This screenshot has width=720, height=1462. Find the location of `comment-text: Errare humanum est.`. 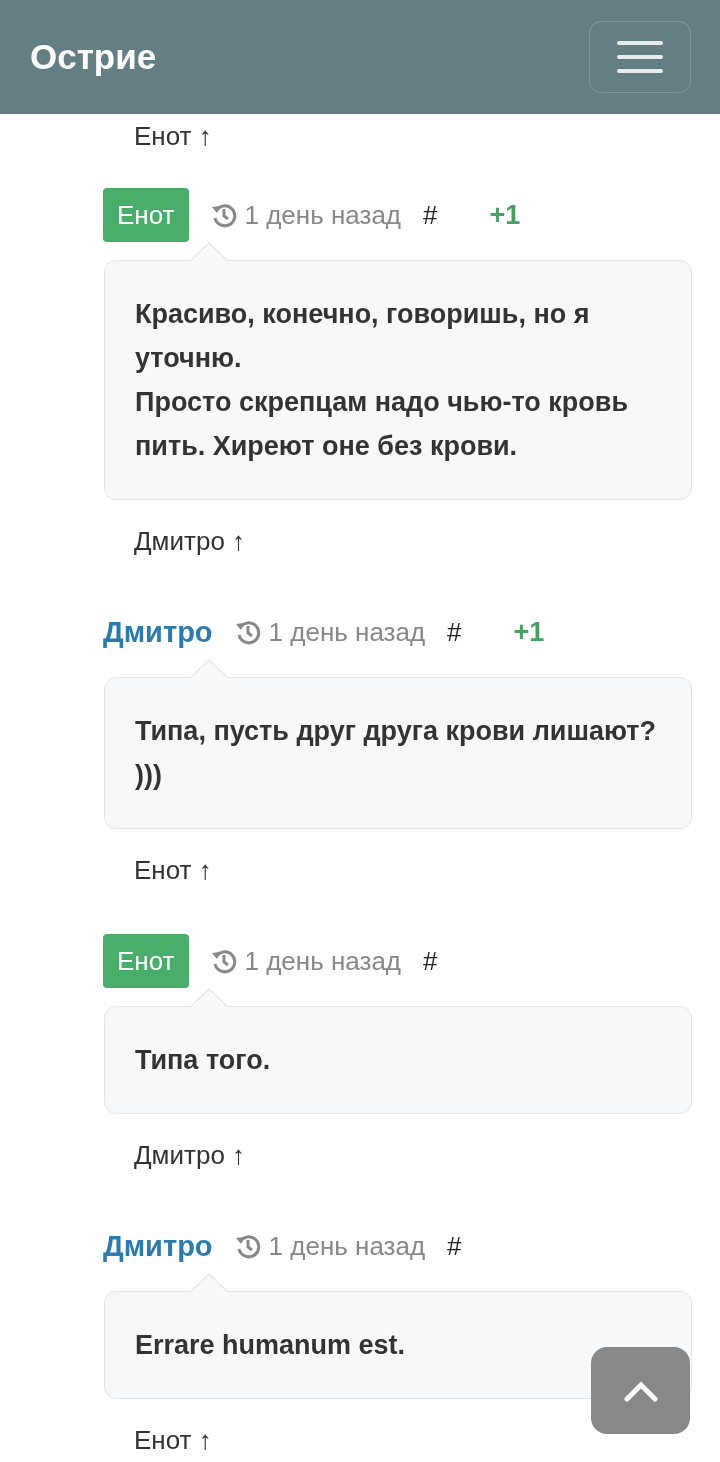

comment-text: Errare humanum est. is located at coordinates (398, 1345).